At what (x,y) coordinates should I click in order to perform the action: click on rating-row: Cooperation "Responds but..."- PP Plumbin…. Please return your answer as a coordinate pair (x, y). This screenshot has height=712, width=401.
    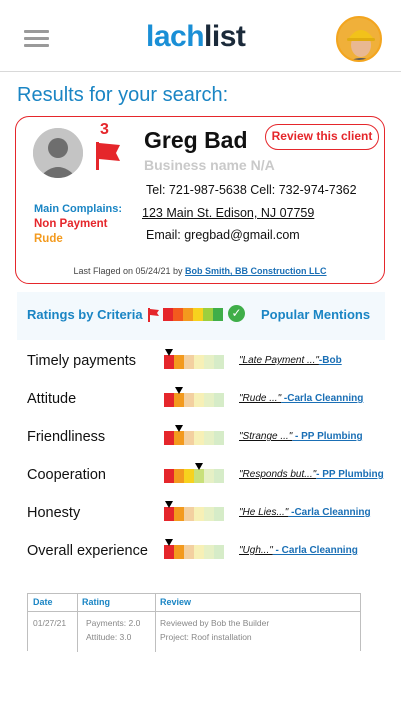
    Looking at the image, I should click on (200, 476).